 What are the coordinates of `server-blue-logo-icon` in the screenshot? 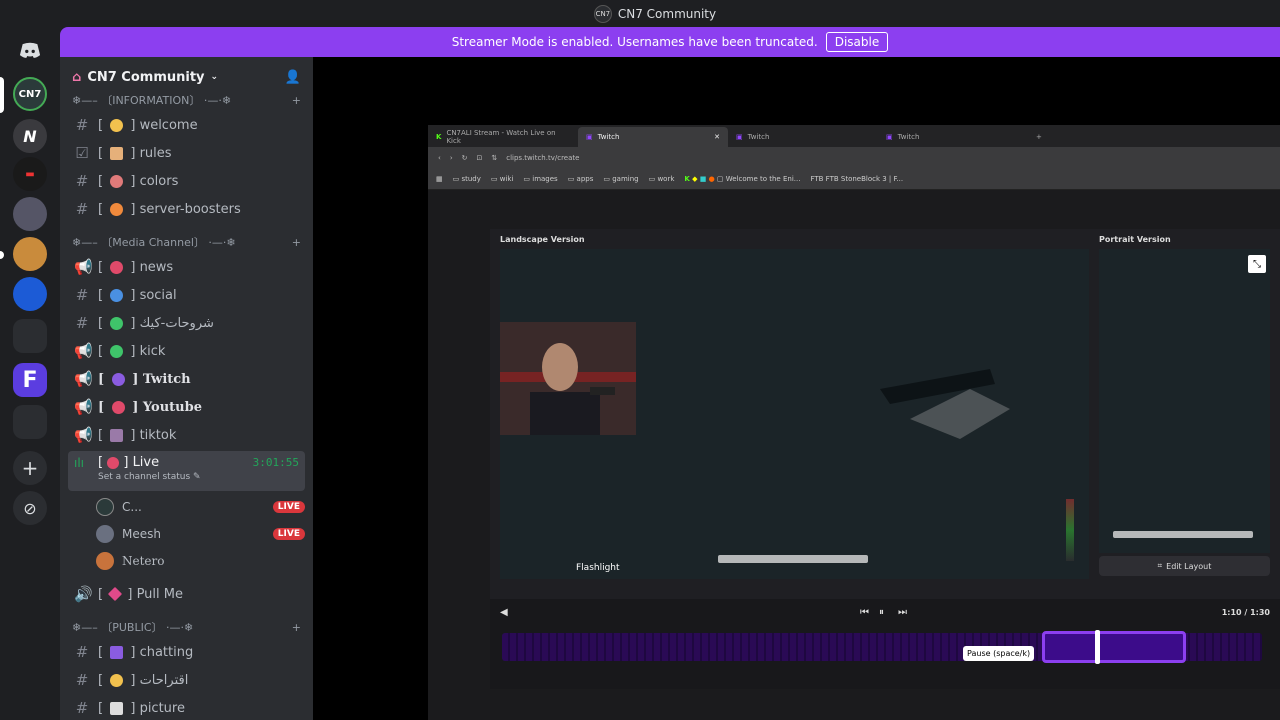 It's located at (30, 294).